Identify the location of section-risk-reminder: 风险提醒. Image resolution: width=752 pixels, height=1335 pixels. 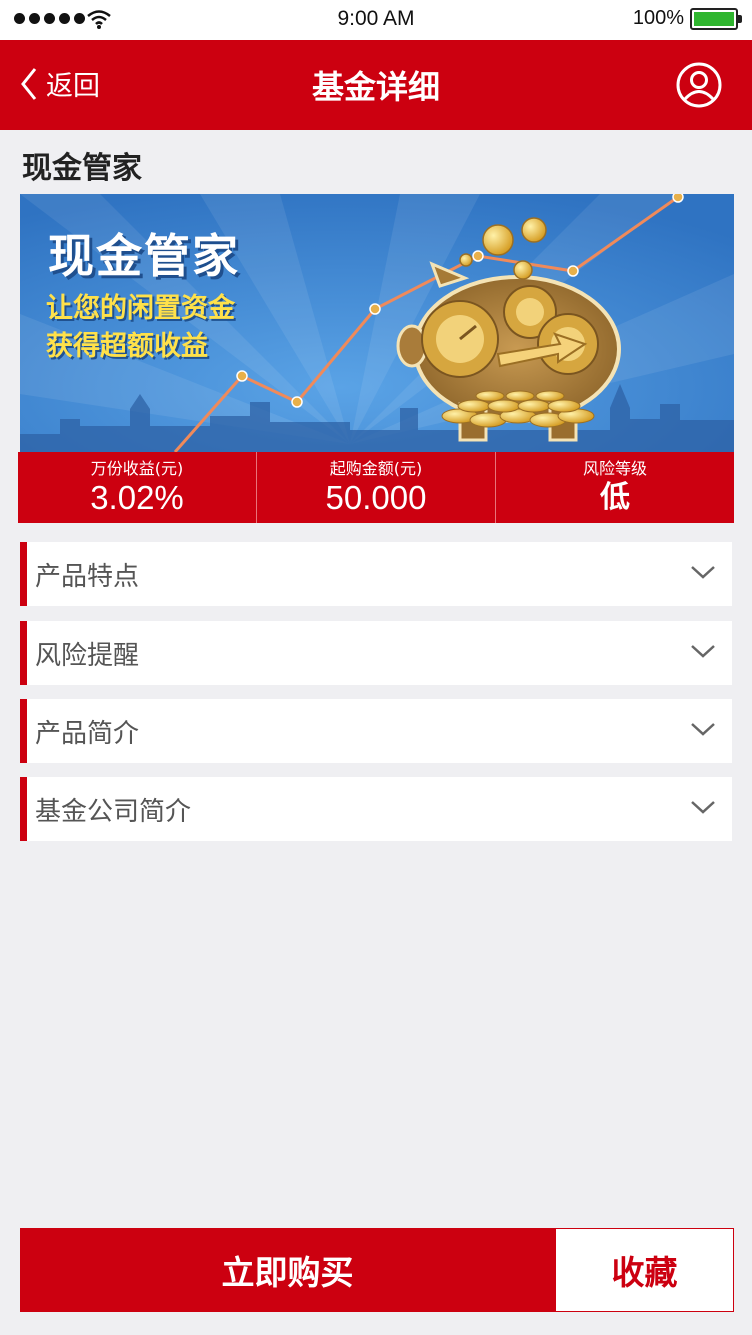
(376, 653).